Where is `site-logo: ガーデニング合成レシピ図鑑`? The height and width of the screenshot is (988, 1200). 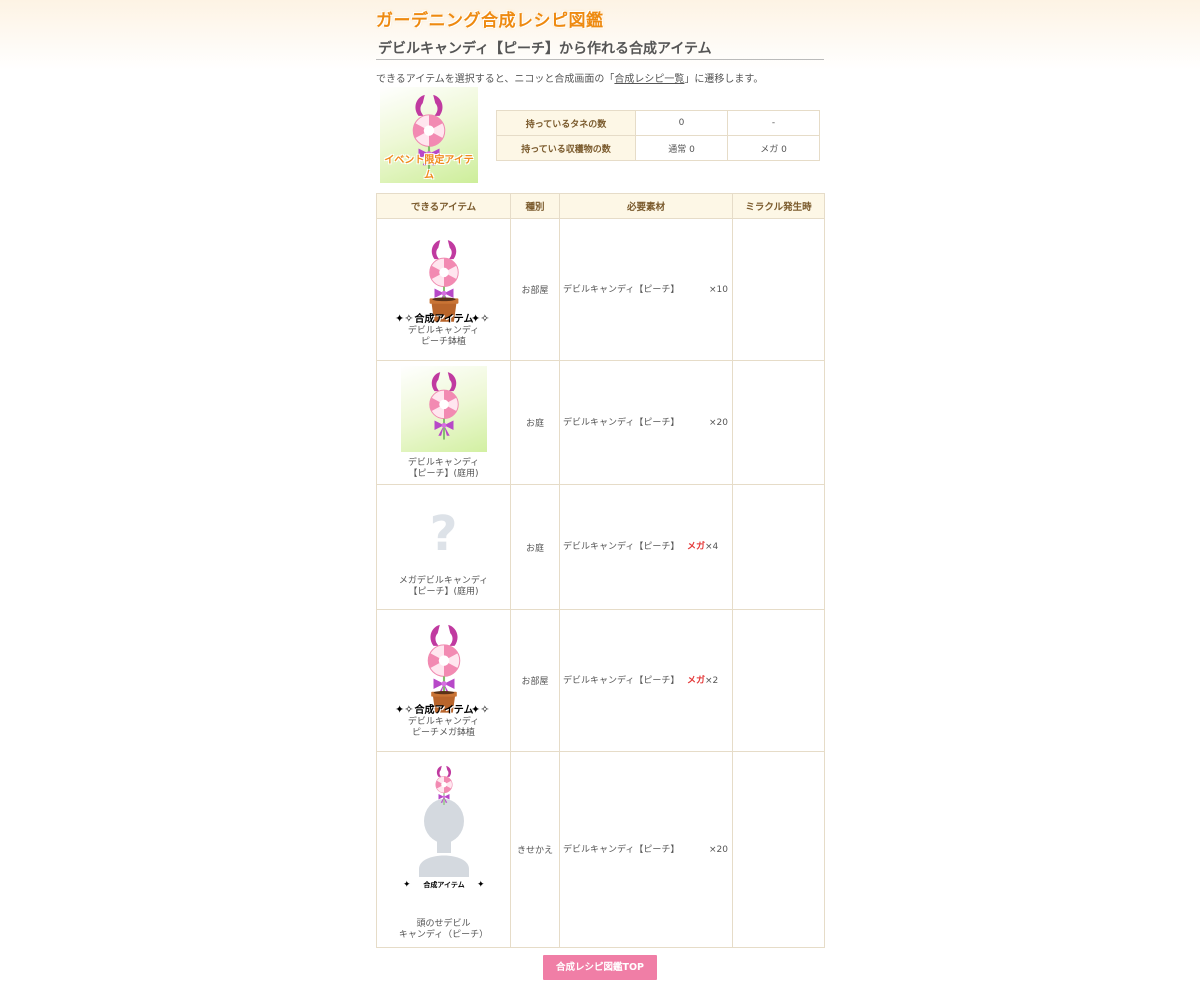 site-logo: ガーデニング合成レシピ図鑑 is located at coordinates (490, 21).